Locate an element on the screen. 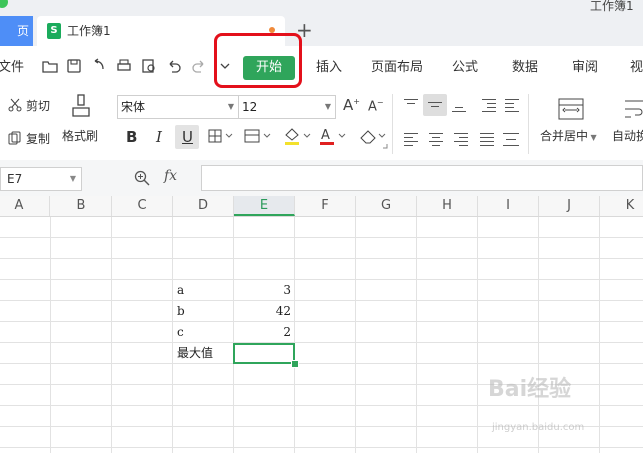  tab-review: 审阅 is located at coordinates (585, 68).